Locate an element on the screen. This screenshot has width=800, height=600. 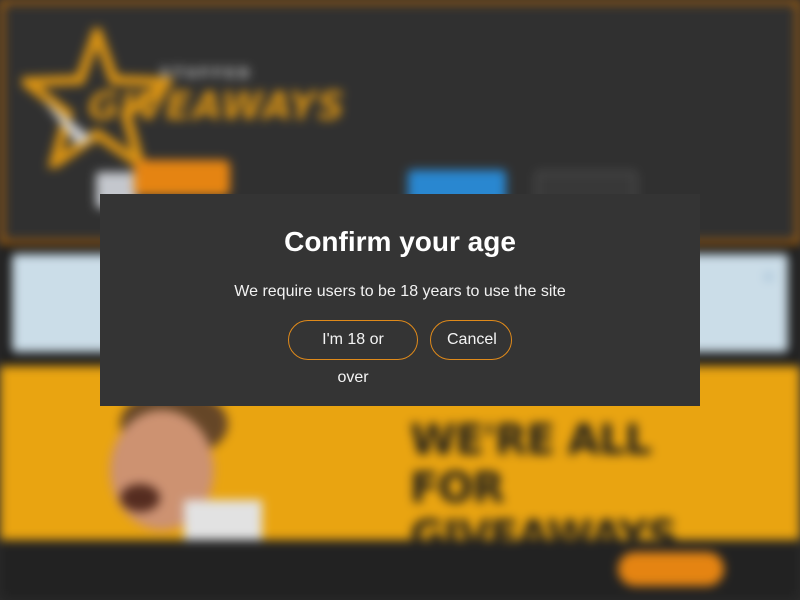
modal-actions: I'm 18 or over Cancel is located at coordinates (400, 353).